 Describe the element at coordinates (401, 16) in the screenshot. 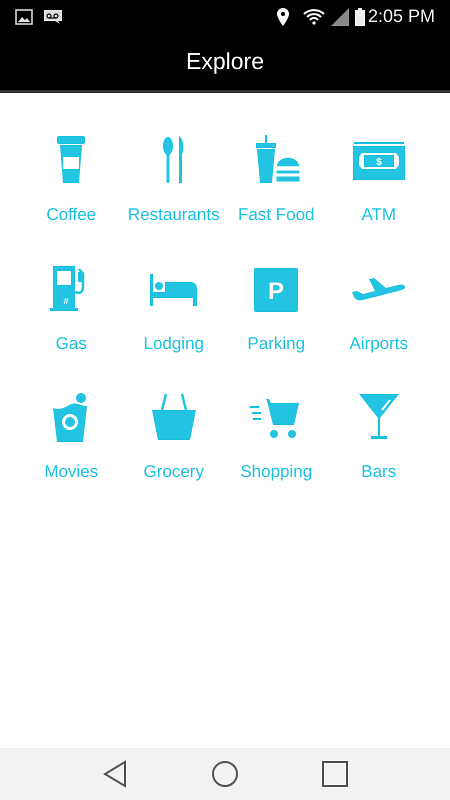

I see `clock-time: 2:05 PM` at that location.